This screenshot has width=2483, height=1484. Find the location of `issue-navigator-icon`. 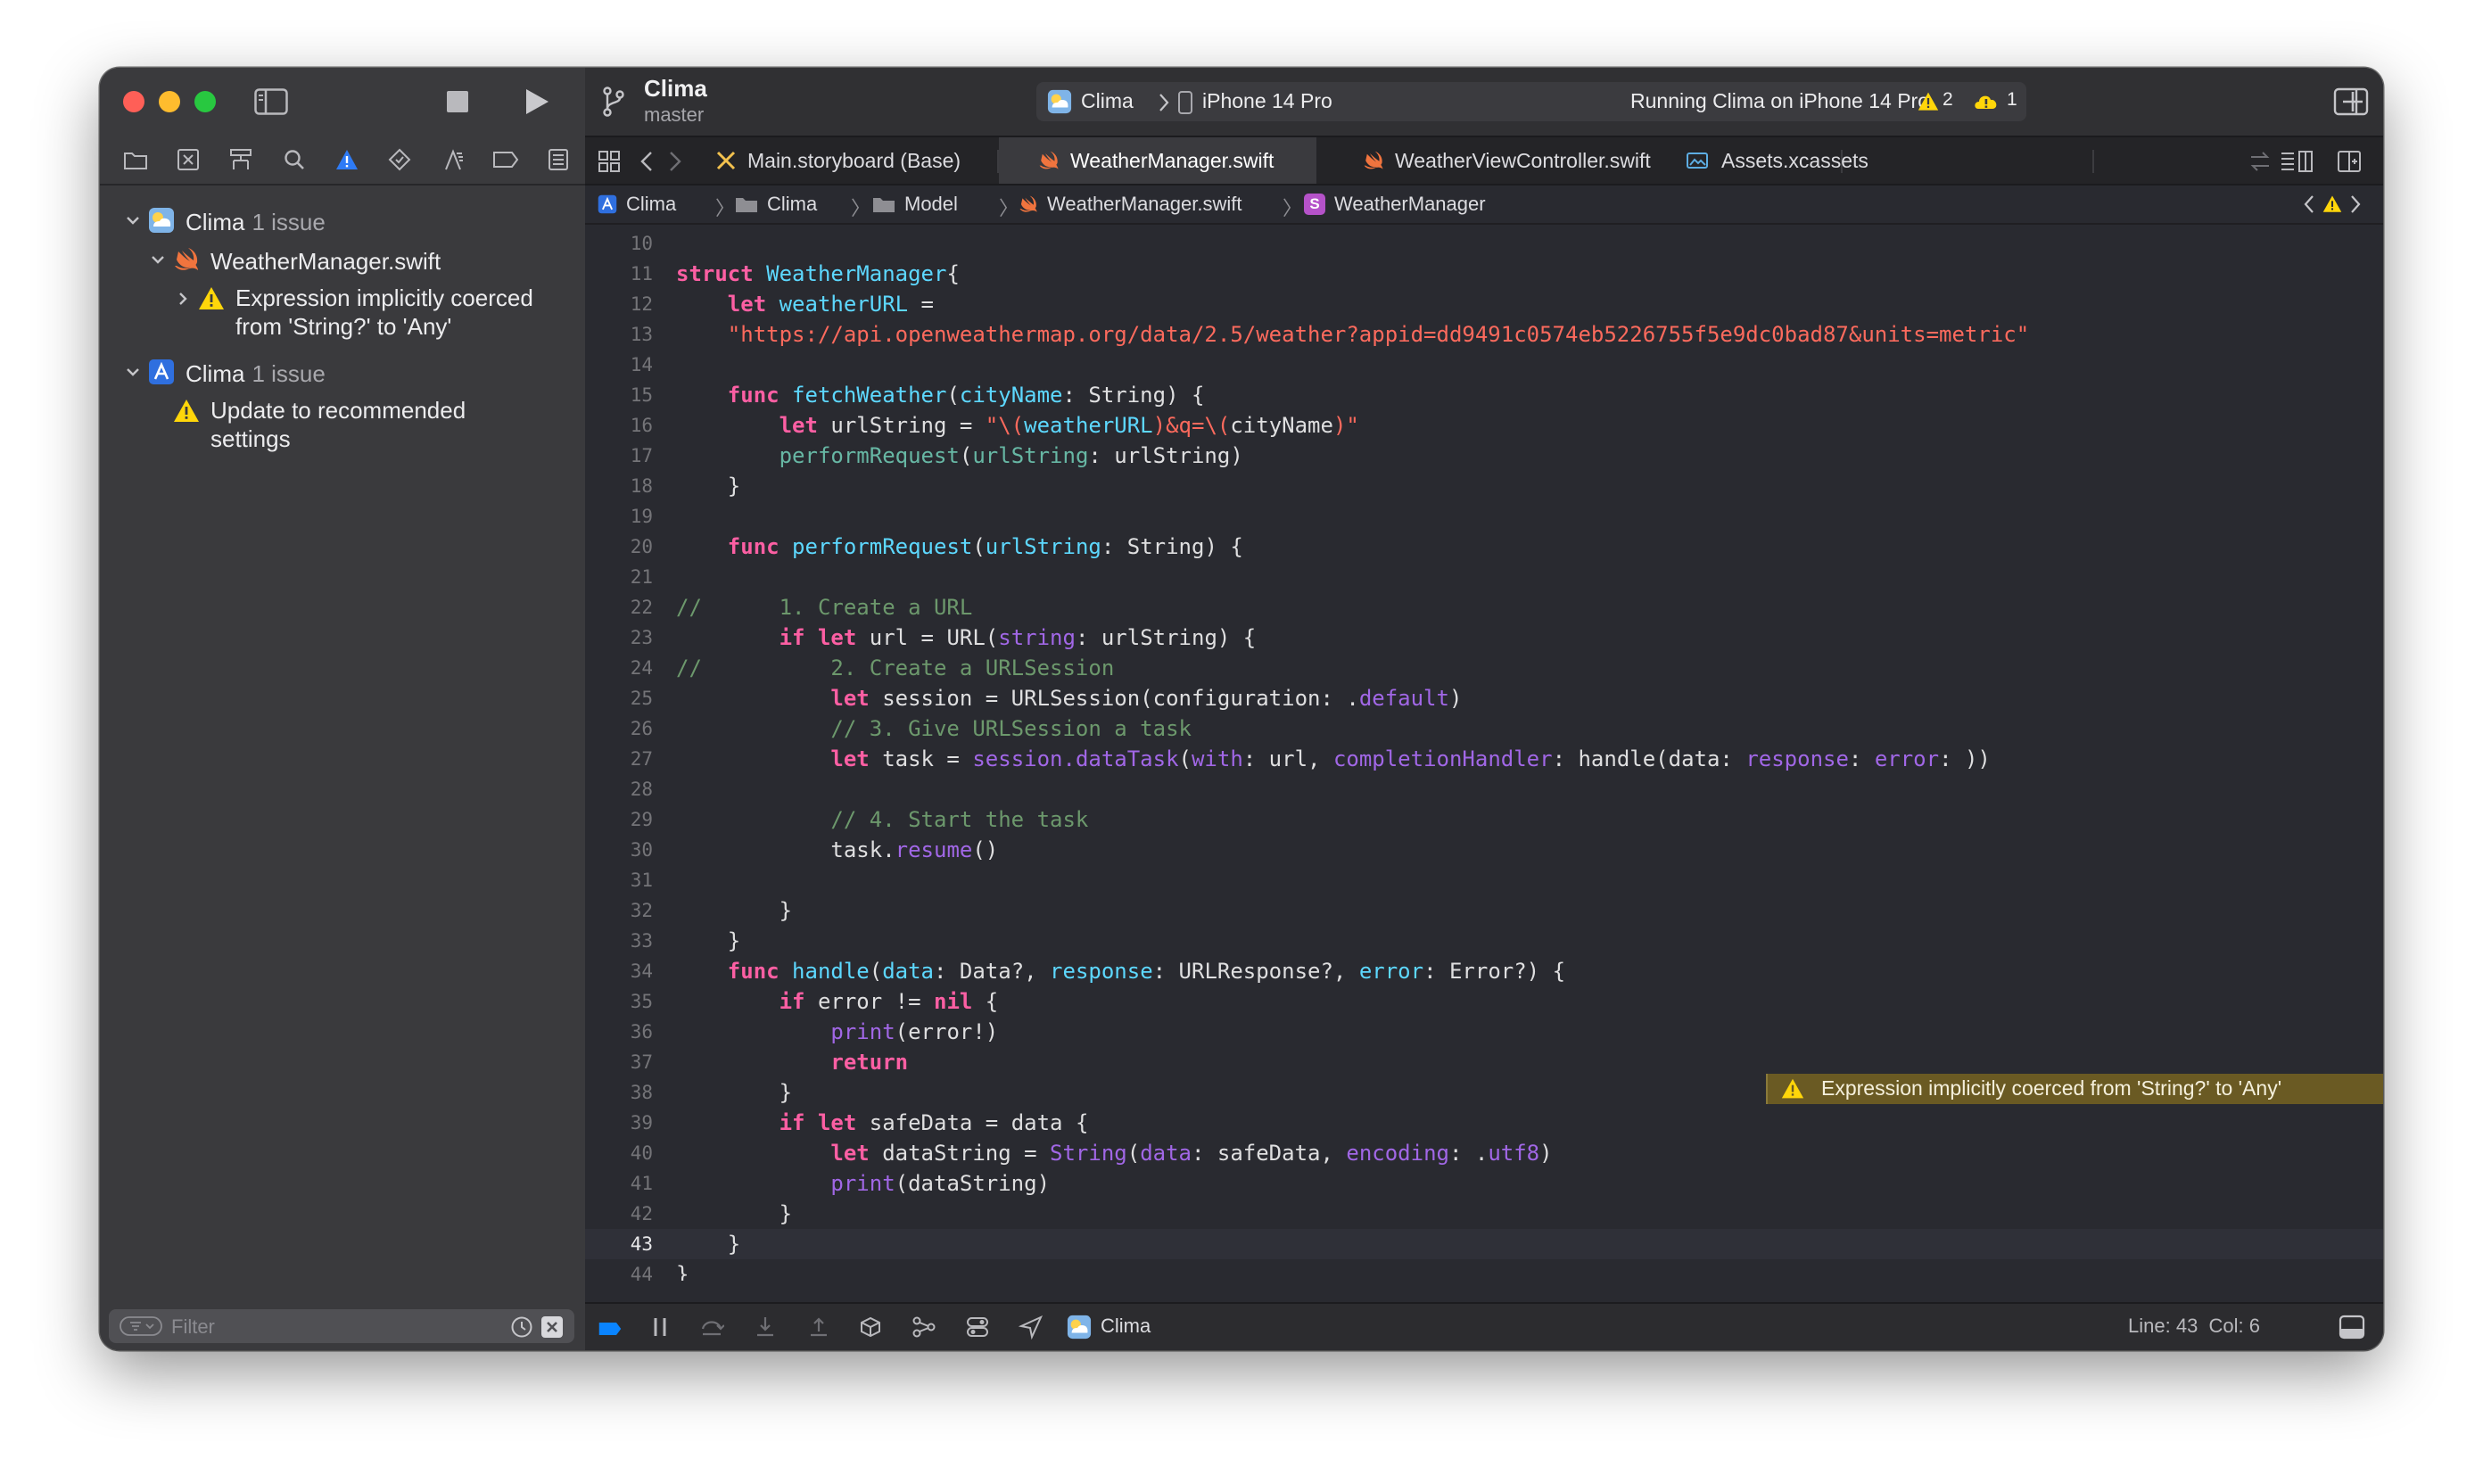

issue-navigator-icon is located at coordinates (346, 160).